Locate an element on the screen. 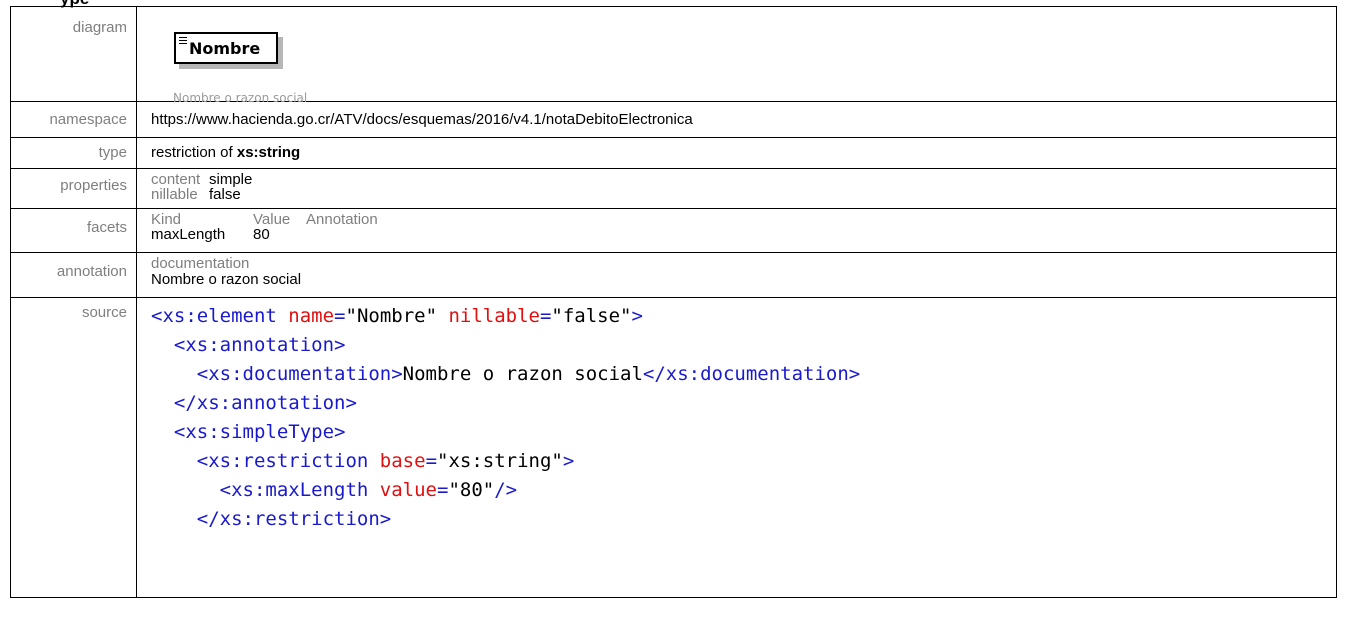 This screenshot has width=1346, height=636. source-token: "false" is located at coordinates (591, 316).